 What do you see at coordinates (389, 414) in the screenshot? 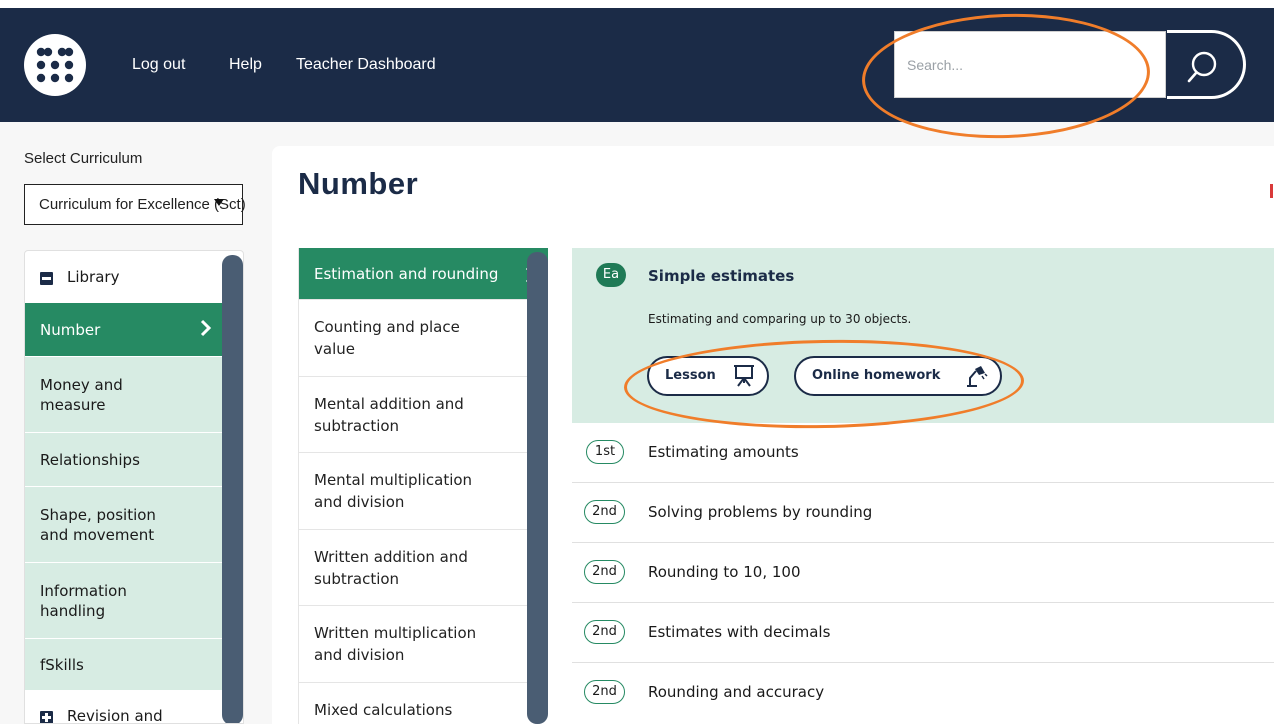
I see `topic-label: Mental addition and subtraction` at bounding box center [389, 414].